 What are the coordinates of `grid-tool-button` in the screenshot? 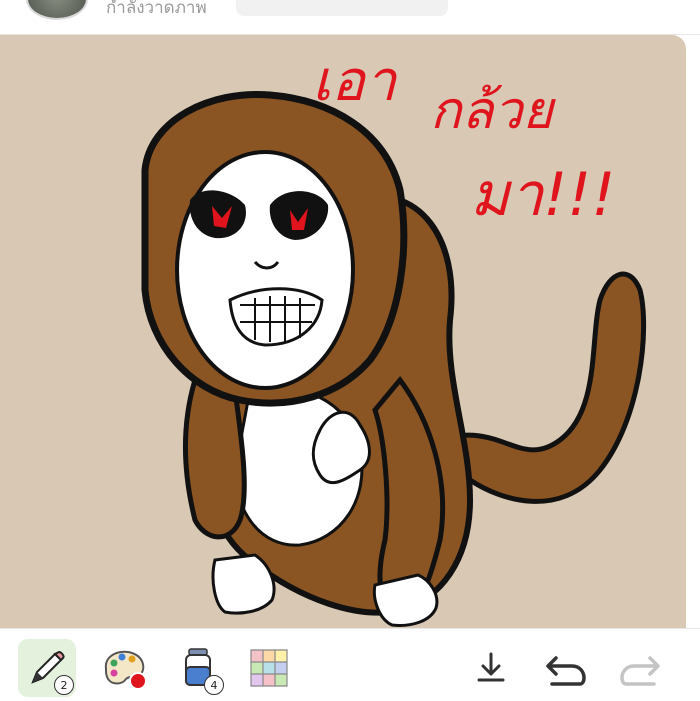 It's located at (269, 668).